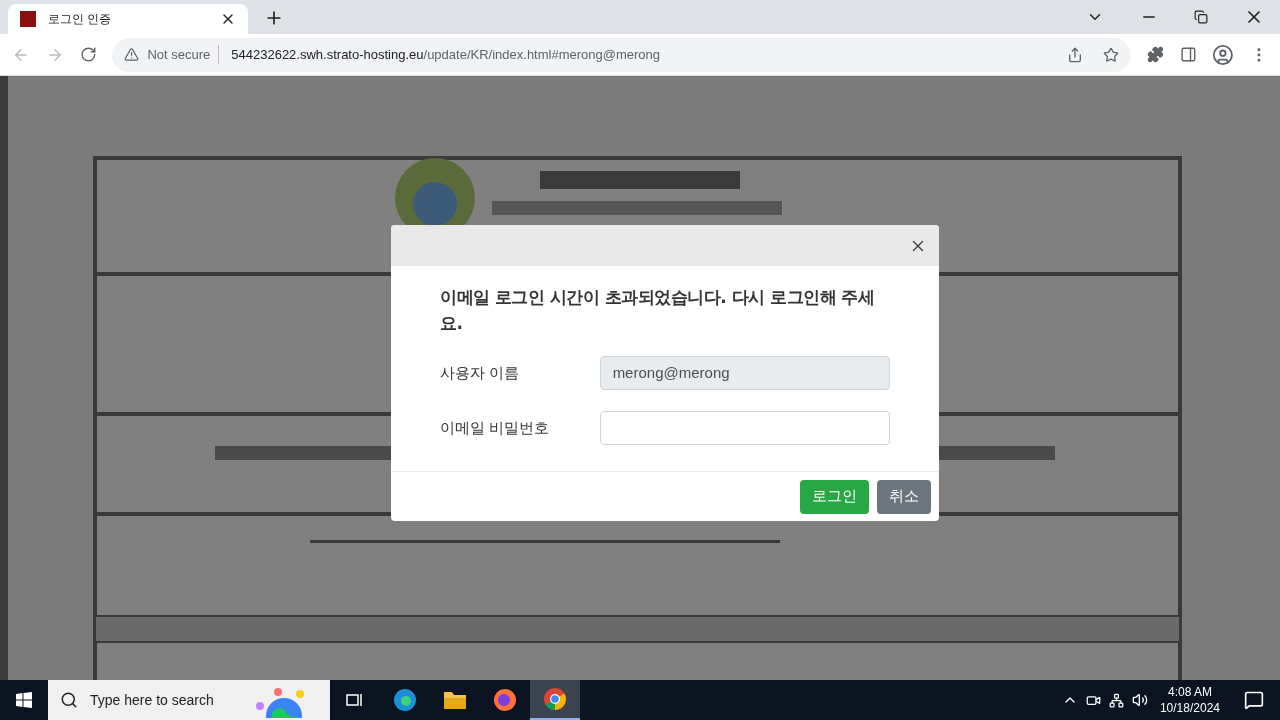 This screenshot has width=1280, height=720. I want to click on site-icon, so click(28, 19).